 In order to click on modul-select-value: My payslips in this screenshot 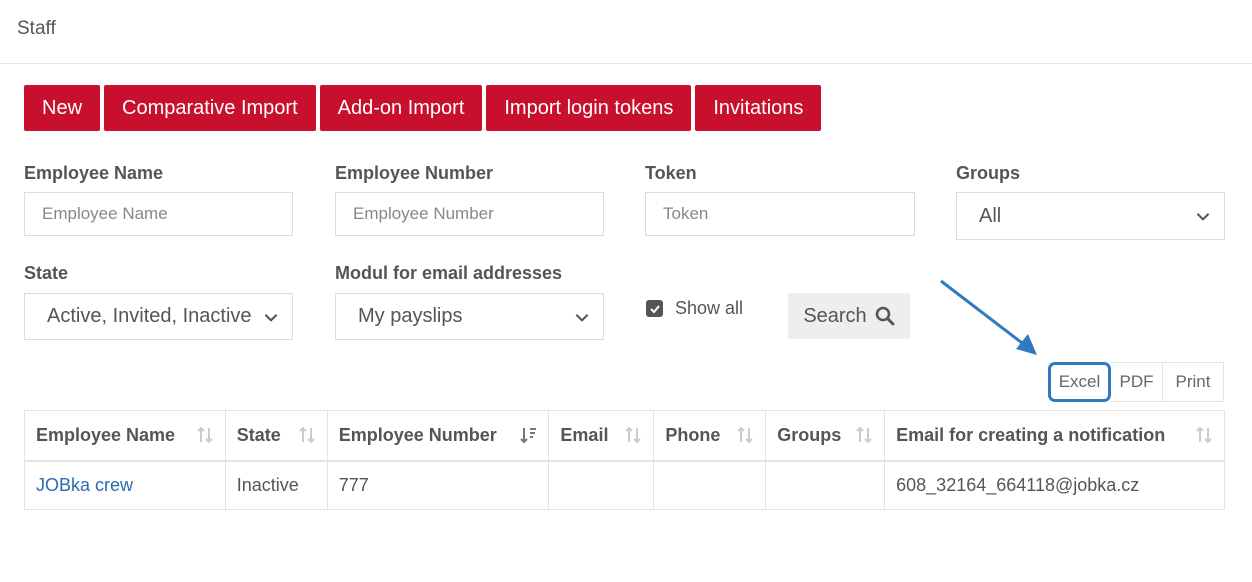, I will do `click(410, 316)`.